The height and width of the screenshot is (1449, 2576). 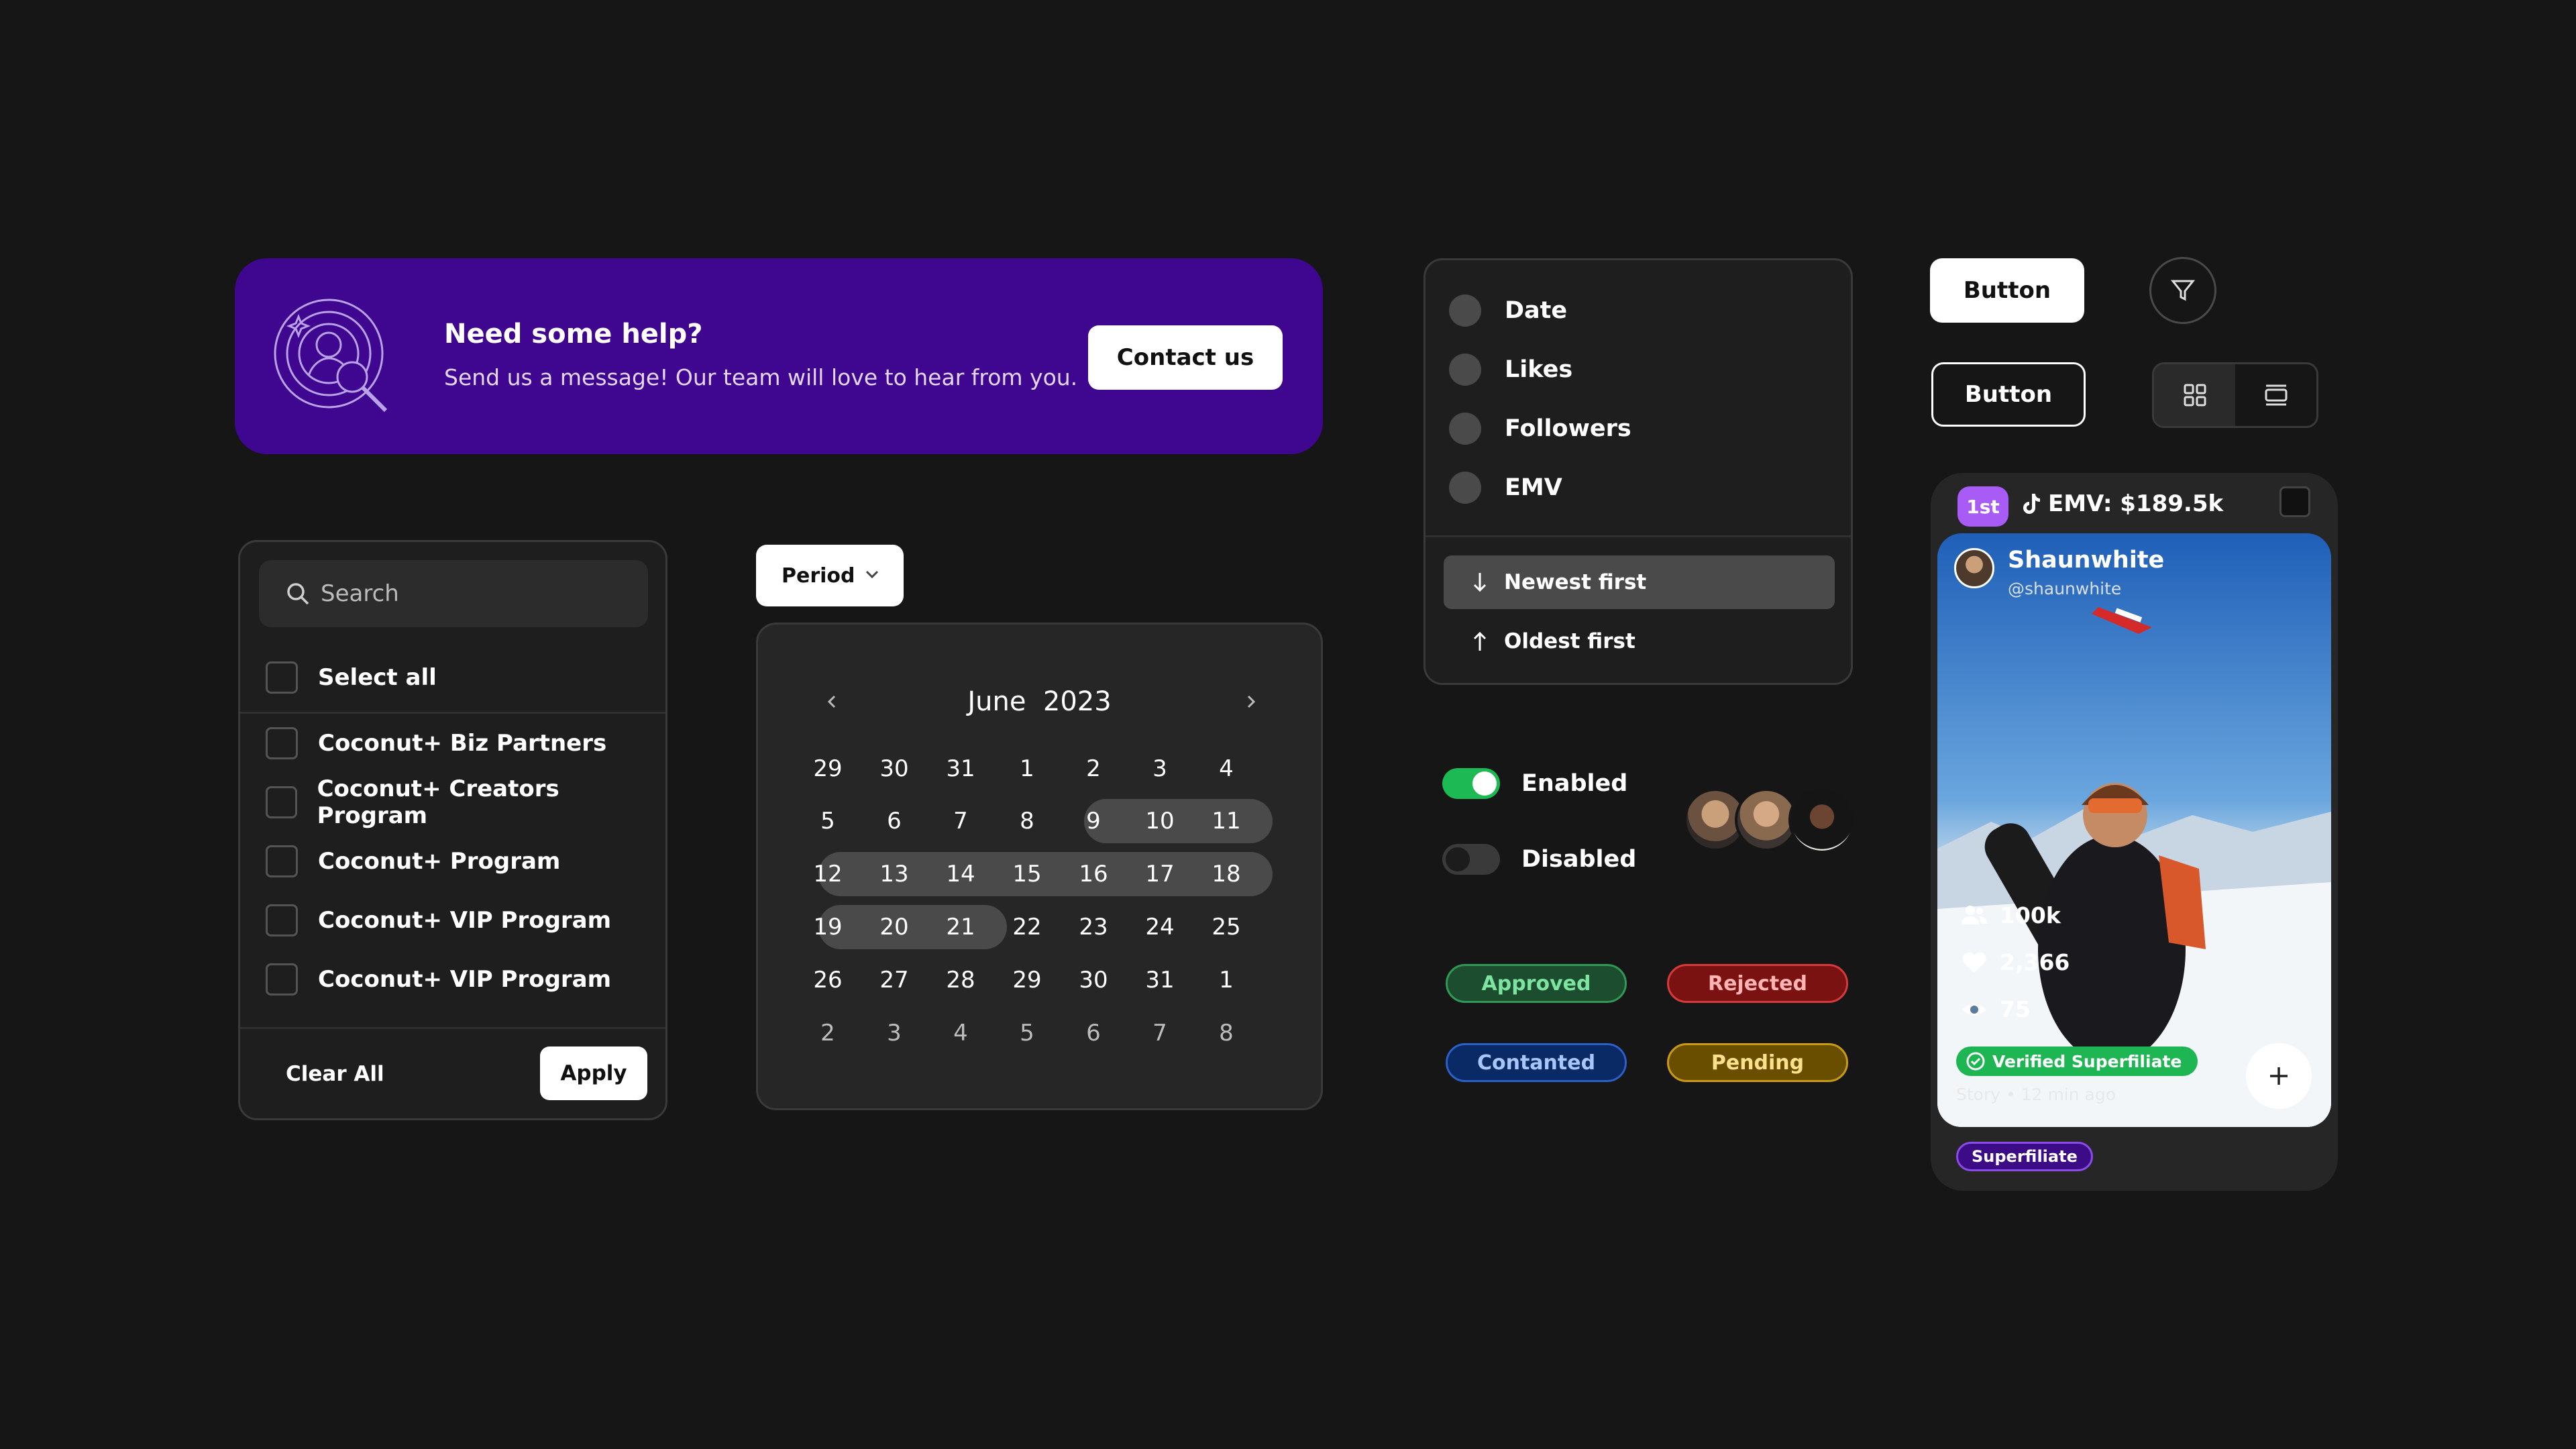 I want to click on year: 2023, so click(x=1077, y=701).